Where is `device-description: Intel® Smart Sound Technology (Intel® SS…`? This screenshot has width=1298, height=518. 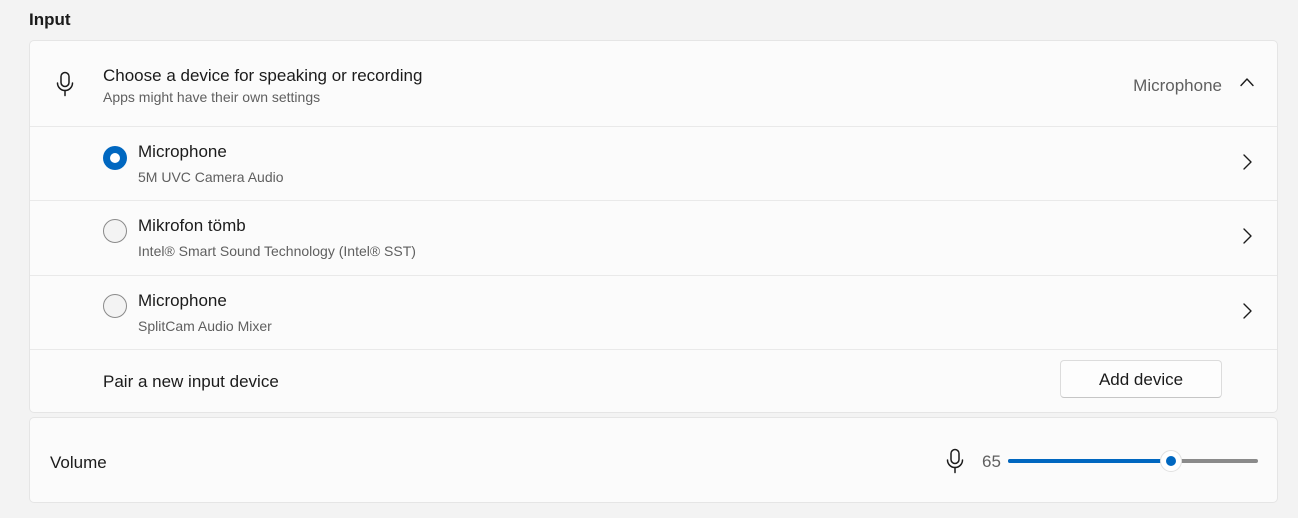
device-description: Intel® Smart Sound Technology (Intel® SS… is located at coordinates (277, 251).